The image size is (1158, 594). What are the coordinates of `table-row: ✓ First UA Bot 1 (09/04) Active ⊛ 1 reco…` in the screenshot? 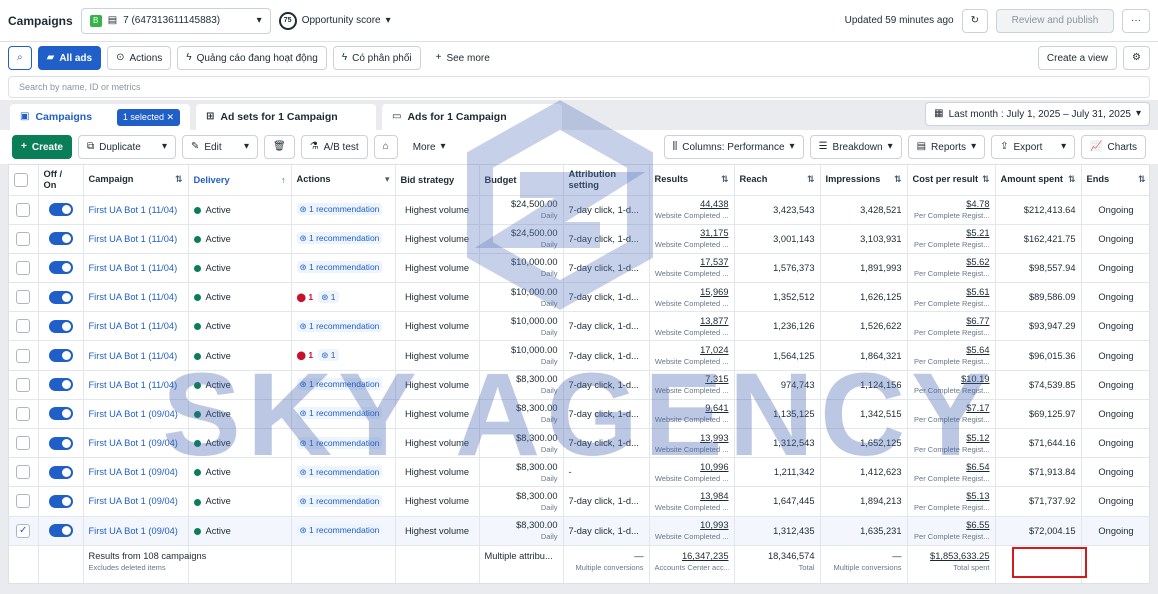 It's located at (579, 531).